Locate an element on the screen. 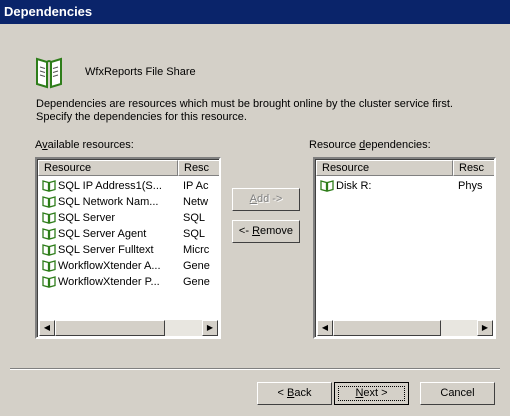  title-bar: Dependencies is located at coordinates (255, 12).